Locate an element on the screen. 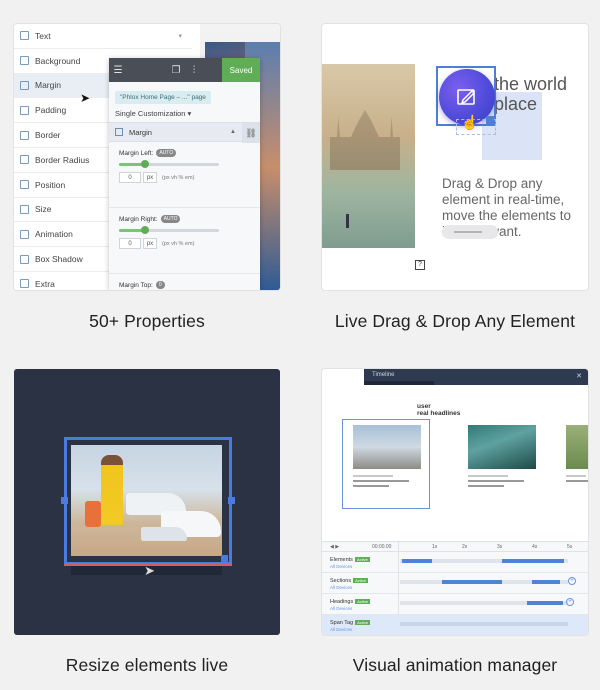  background-icon is located at coordinates (24, 61).